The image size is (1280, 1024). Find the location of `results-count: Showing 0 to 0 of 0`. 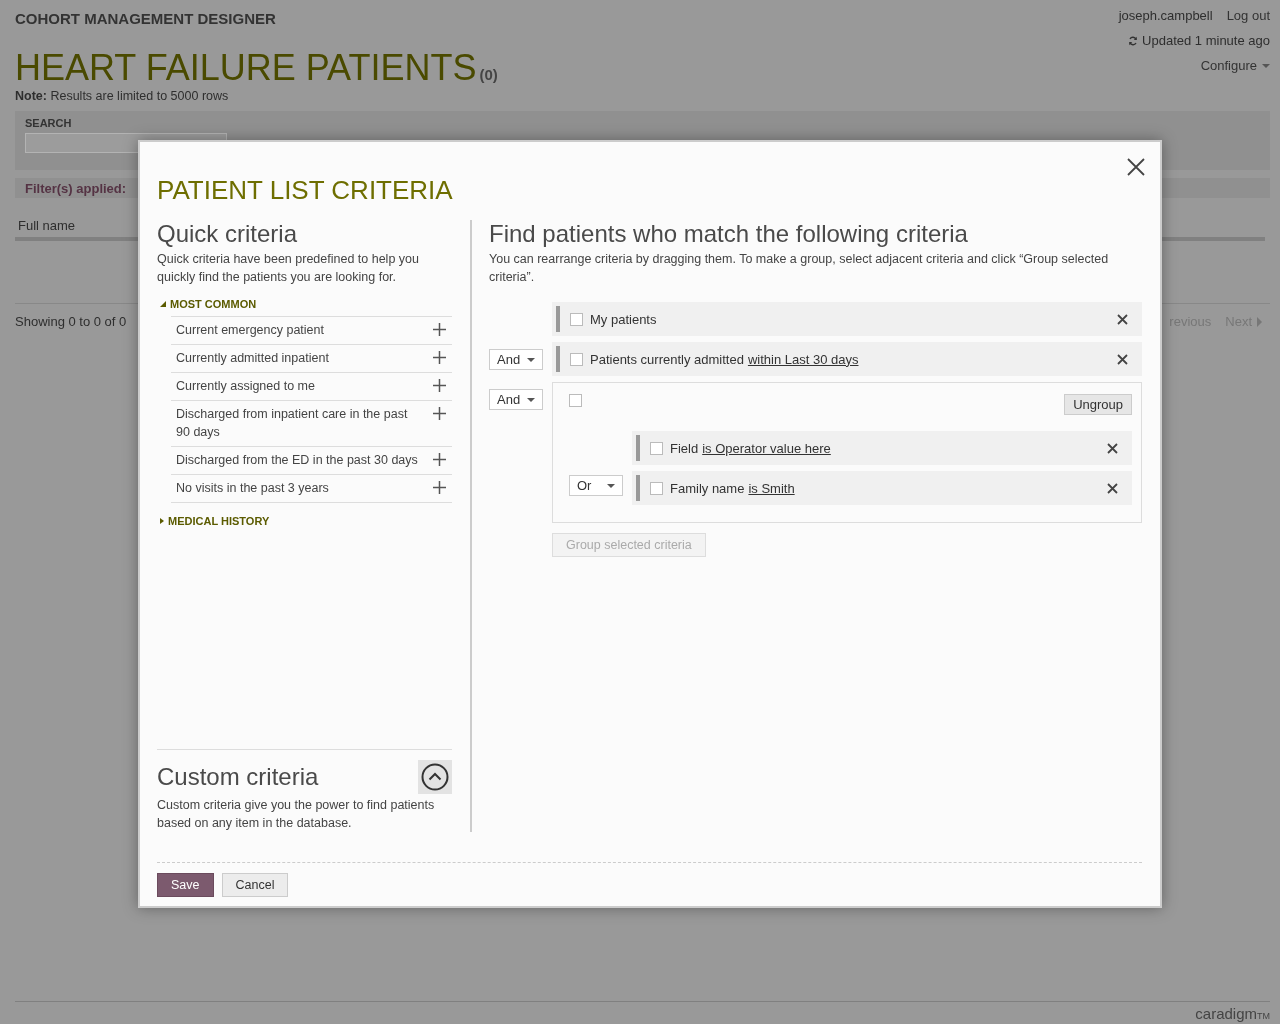

results-count: Showing 0 to 0 of 0 is located at coordinates (71, 321).